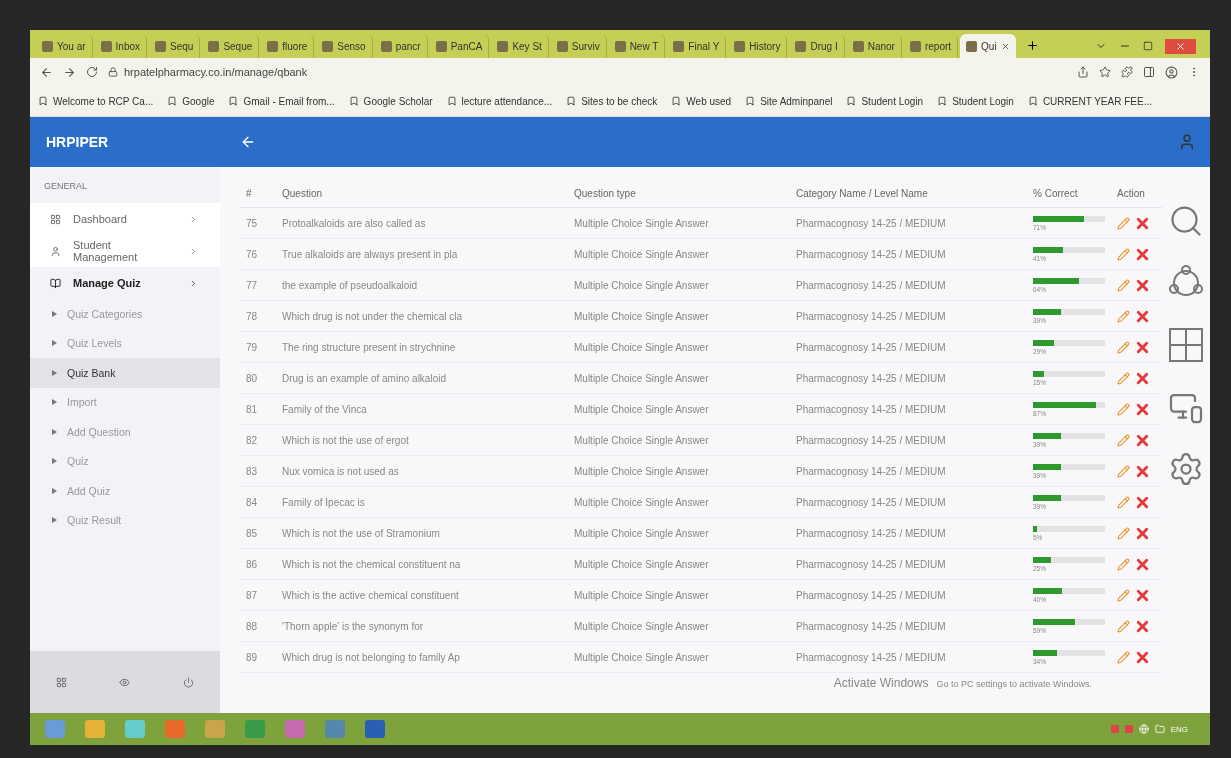 This screenshot has height=758, width=1231. I want to click on power-icon, so click(188, 682).